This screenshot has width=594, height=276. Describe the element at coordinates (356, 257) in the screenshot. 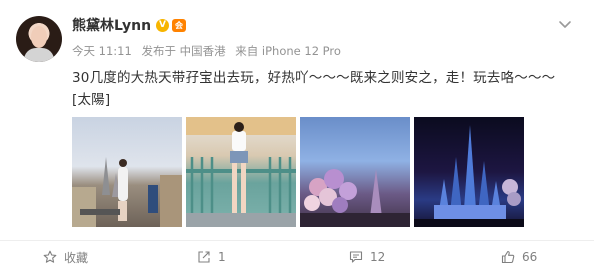

I see `comment-icon` at that location.